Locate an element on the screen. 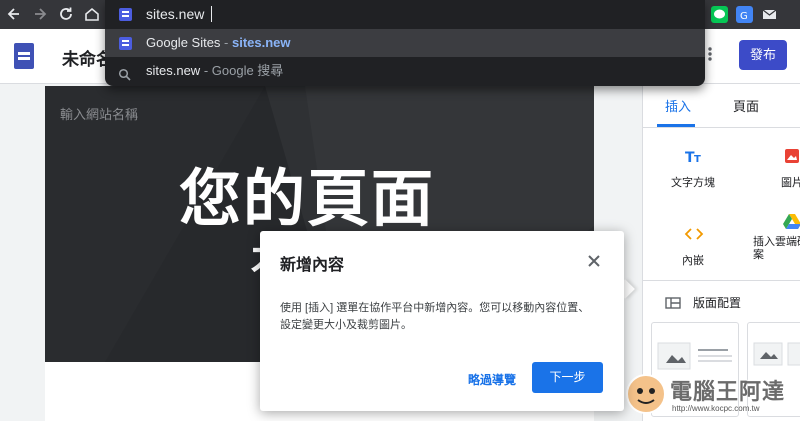  tab-insert: 插入 is located at coordinates (678, 105).